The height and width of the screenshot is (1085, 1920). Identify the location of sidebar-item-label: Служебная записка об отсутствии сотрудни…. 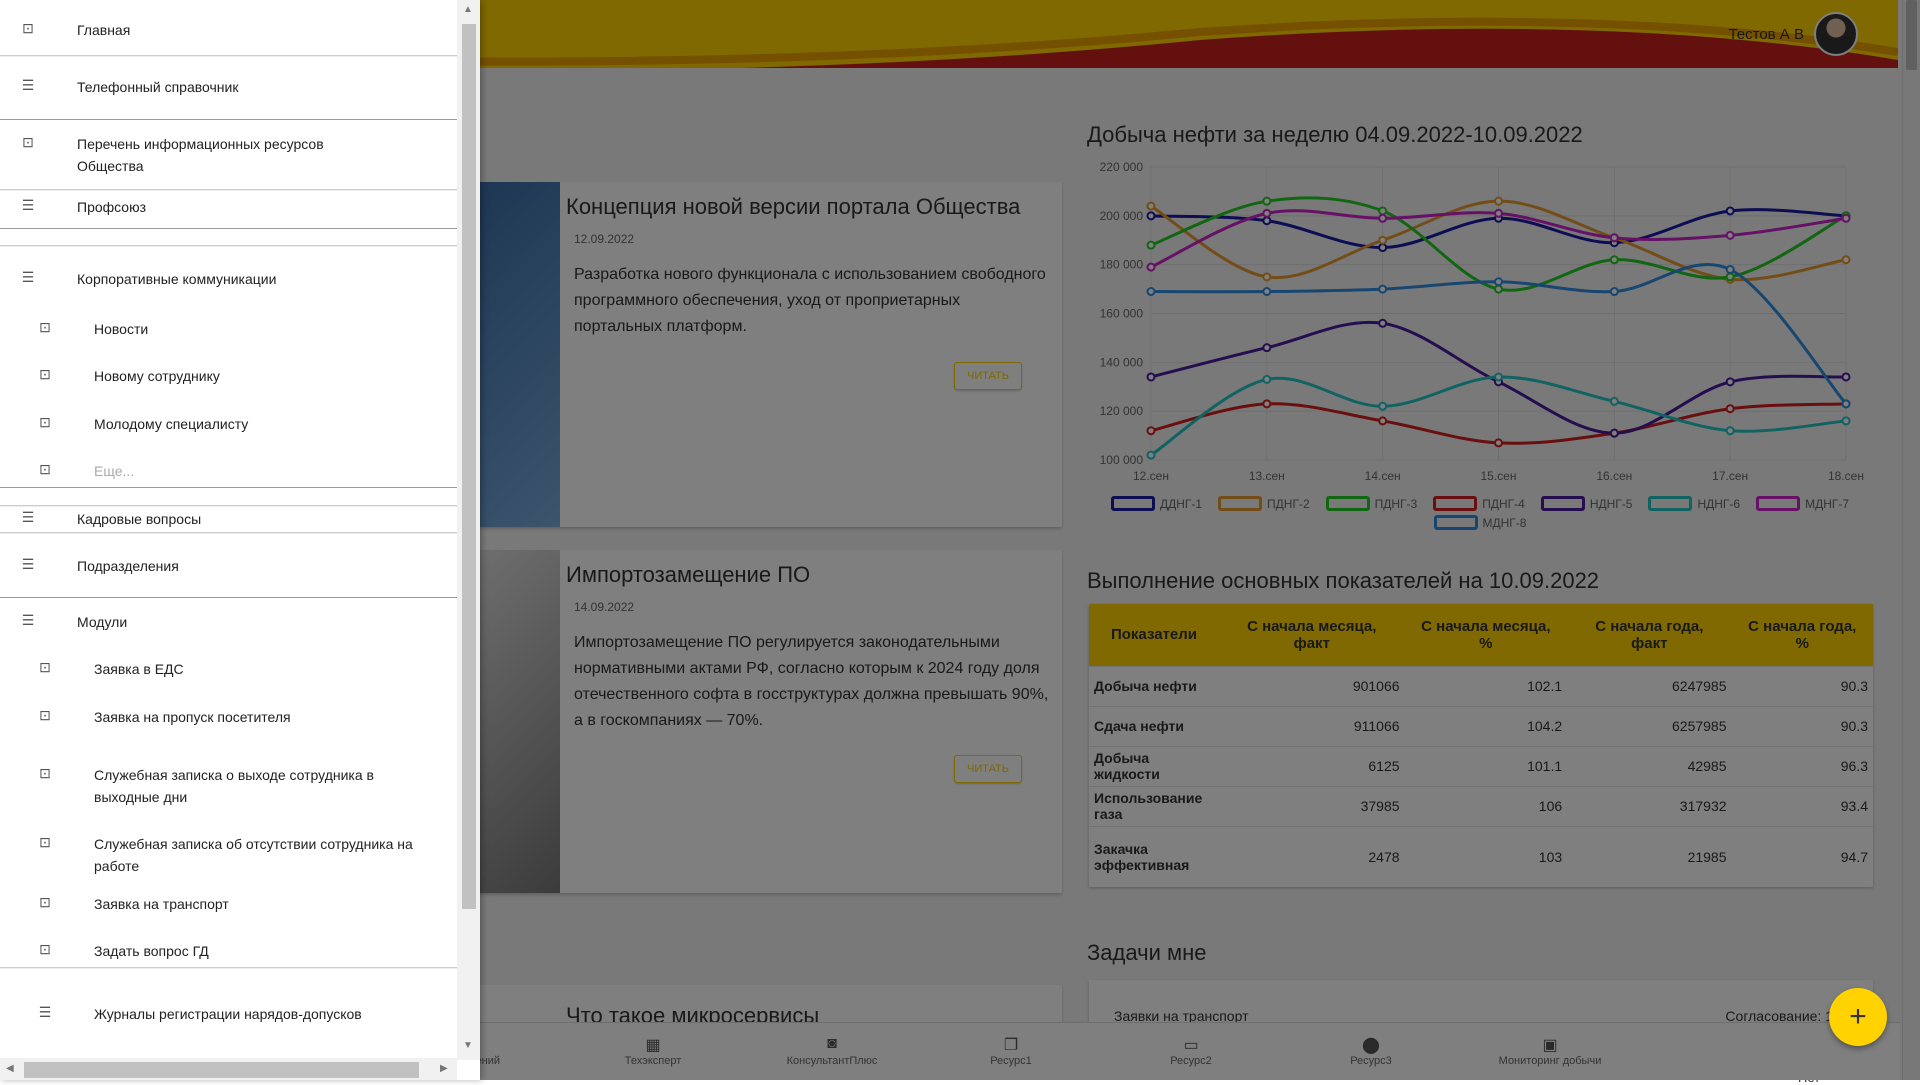
(253, 855).